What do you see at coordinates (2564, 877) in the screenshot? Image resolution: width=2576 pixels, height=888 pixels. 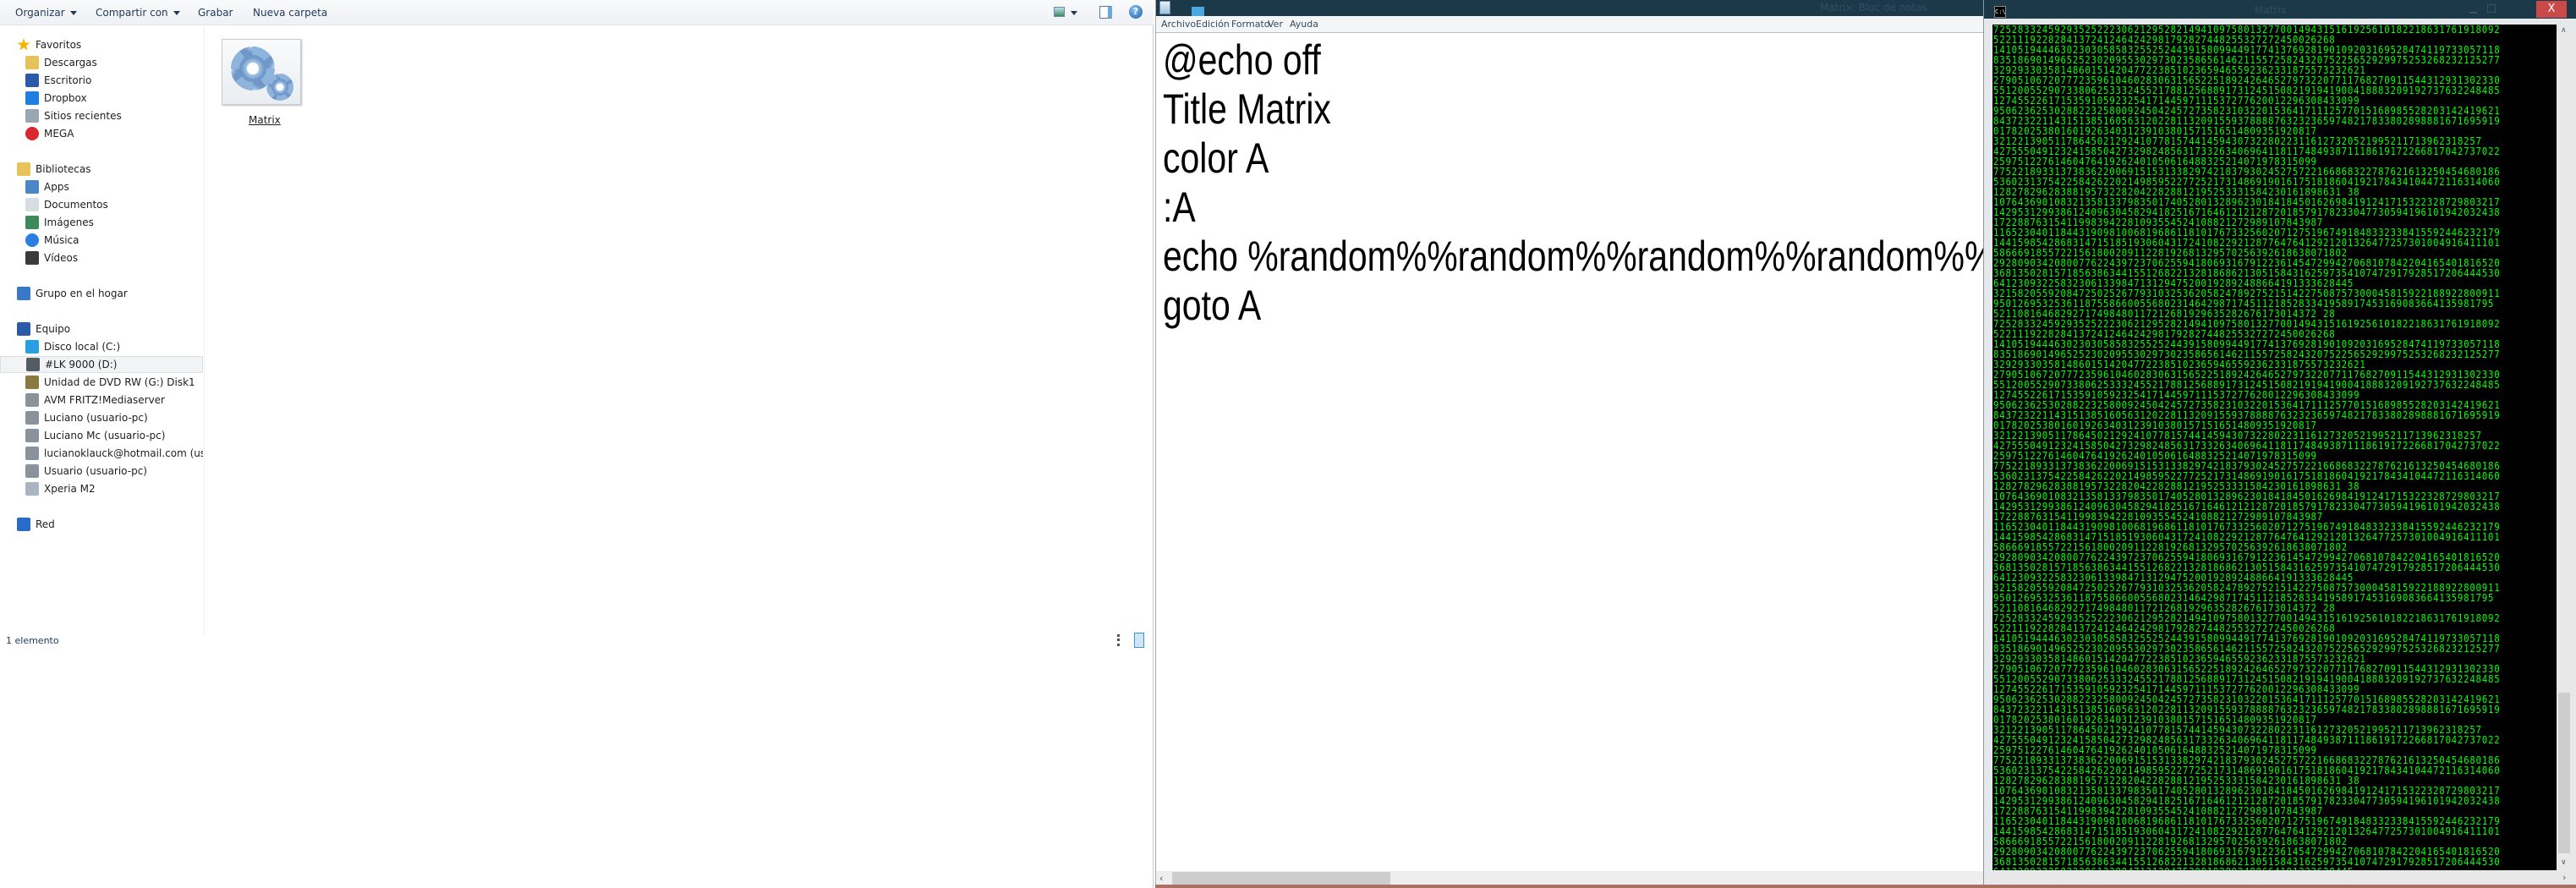 I see `scroll-right-icon: ›` at bounding box center [2564, 877].